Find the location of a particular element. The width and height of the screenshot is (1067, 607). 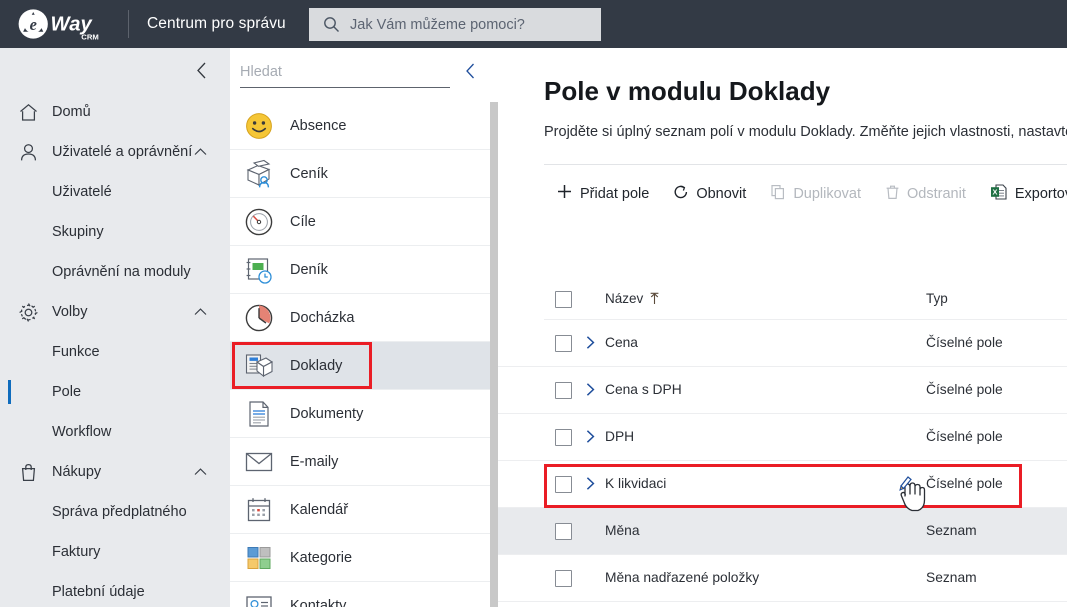

field-type-cell: Seznam is located at coordinates (951, 577).